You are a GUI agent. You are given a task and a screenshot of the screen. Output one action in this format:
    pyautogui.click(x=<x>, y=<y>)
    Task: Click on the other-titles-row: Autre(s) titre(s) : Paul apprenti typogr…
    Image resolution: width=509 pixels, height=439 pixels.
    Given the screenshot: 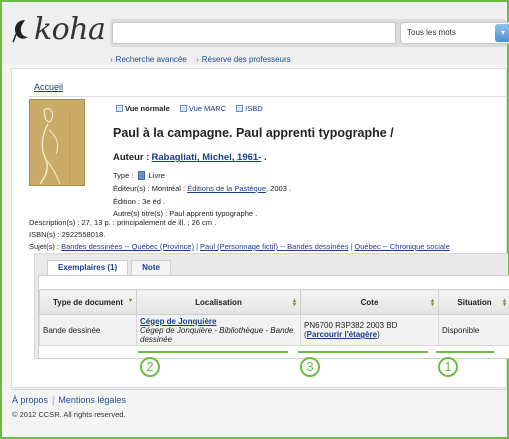 What is the action you would take?
    pyautogui.click(x=185, y=213)
    